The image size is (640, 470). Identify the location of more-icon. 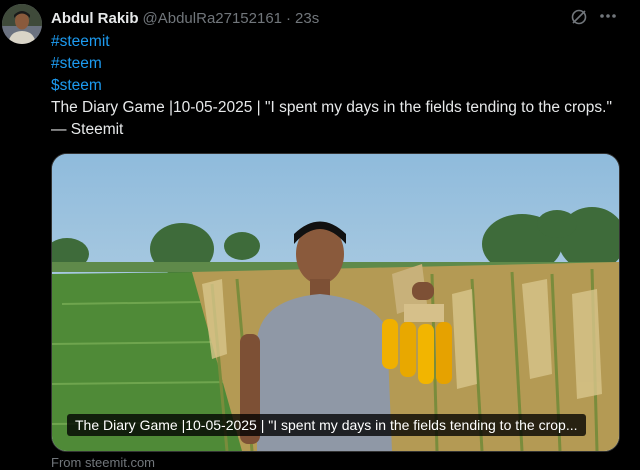
(608, 16).